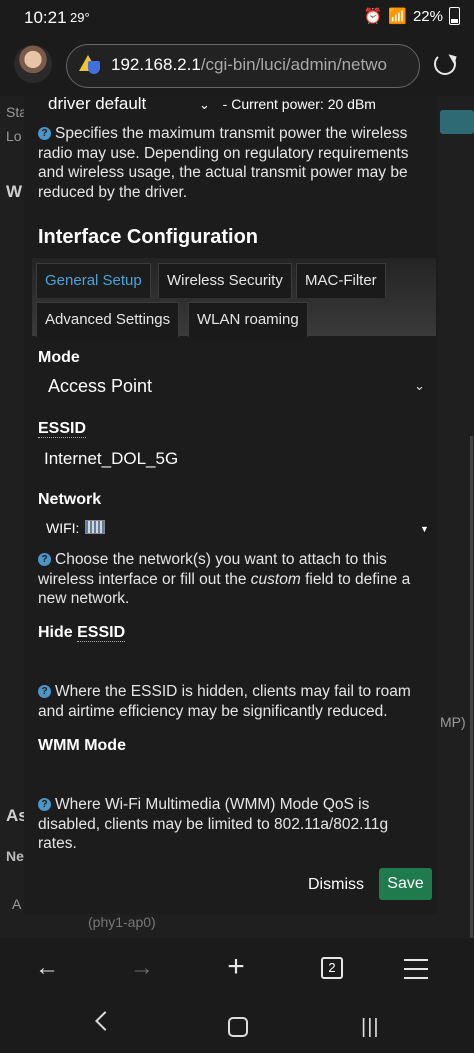 This screenshot has height=1053, width=474. Describe the element at coordinates (14, 136) in the screenshot. I see `bg-text: Lo` at that location.